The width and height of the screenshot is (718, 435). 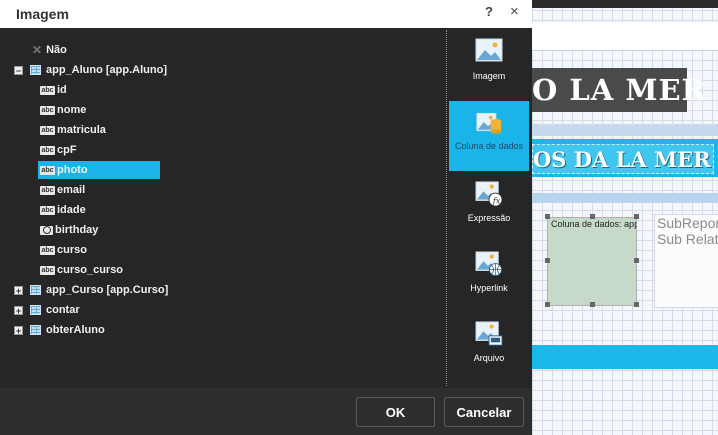 What do you see at coordinates (625, 130) in the screenshot?
I see `band-header` at bounding box center [625, 130].